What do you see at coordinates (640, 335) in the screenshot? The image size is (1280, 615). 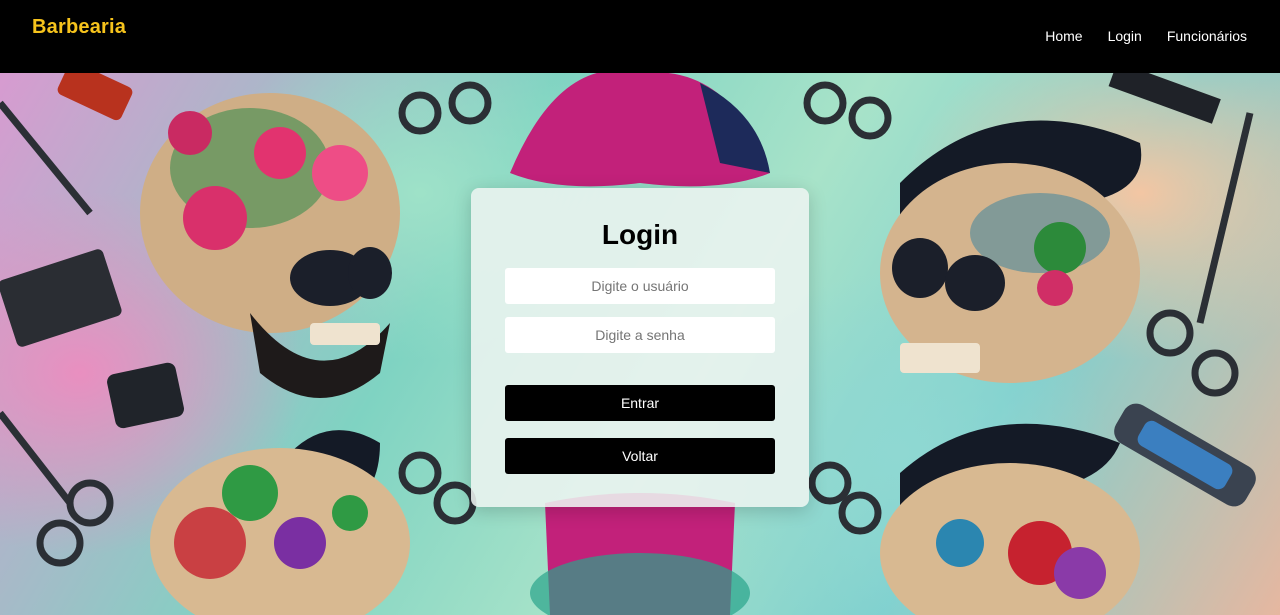 I see `password-input` at bounding box center [640, 335].